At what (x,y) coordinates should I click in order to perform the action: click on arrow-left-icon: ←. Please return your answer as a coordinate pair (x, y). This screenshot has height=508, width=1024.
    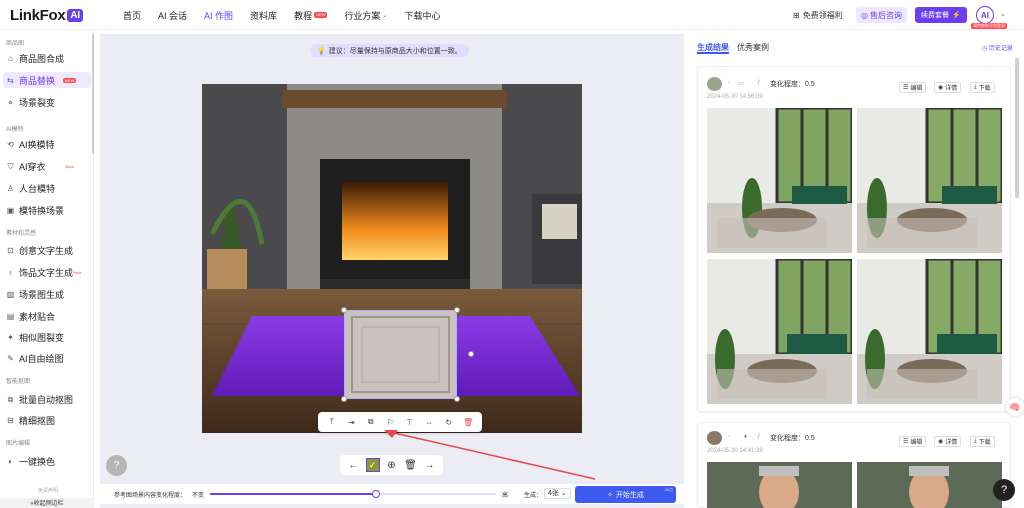
    Looking at the image, I should click on (354, 465).